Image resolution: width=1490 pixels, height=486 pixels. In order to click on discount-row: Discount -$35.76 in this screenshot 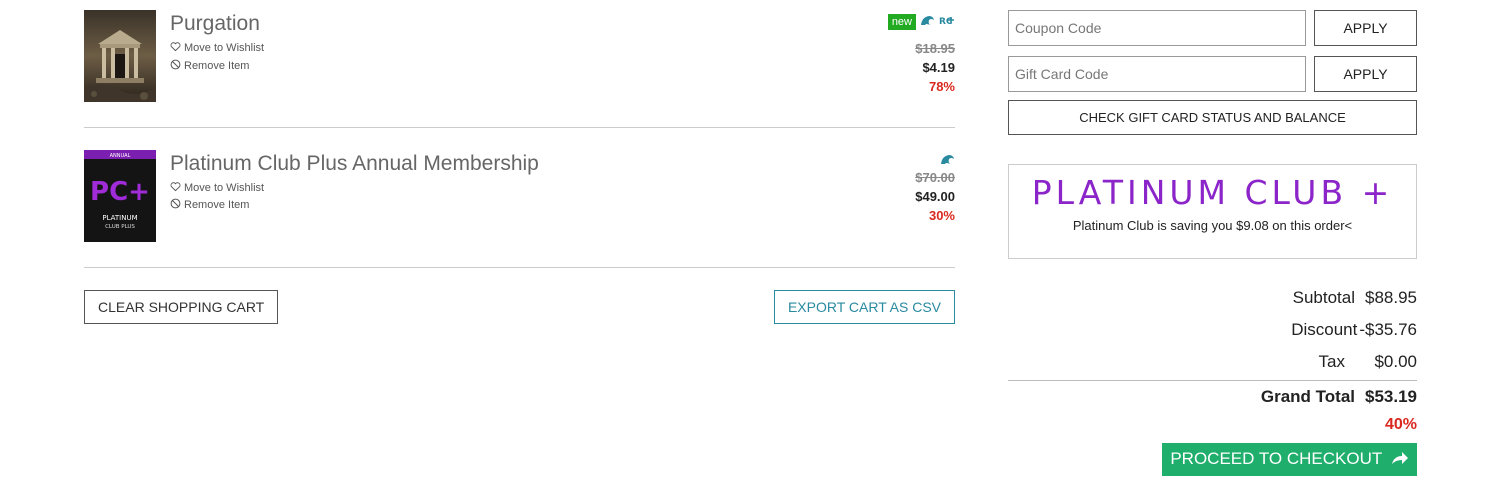, I will do `click(1212, 330)`.